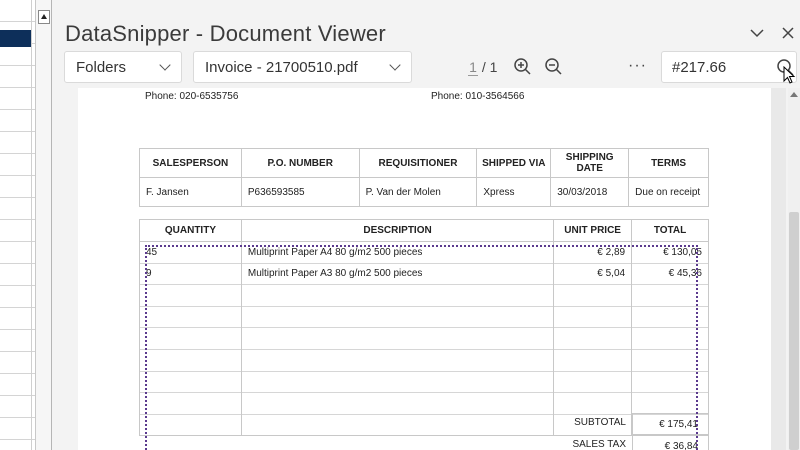  Describe the element at coordinates (44, 17) in the screenshot. I see `collapse-arrow-icon` at that location.